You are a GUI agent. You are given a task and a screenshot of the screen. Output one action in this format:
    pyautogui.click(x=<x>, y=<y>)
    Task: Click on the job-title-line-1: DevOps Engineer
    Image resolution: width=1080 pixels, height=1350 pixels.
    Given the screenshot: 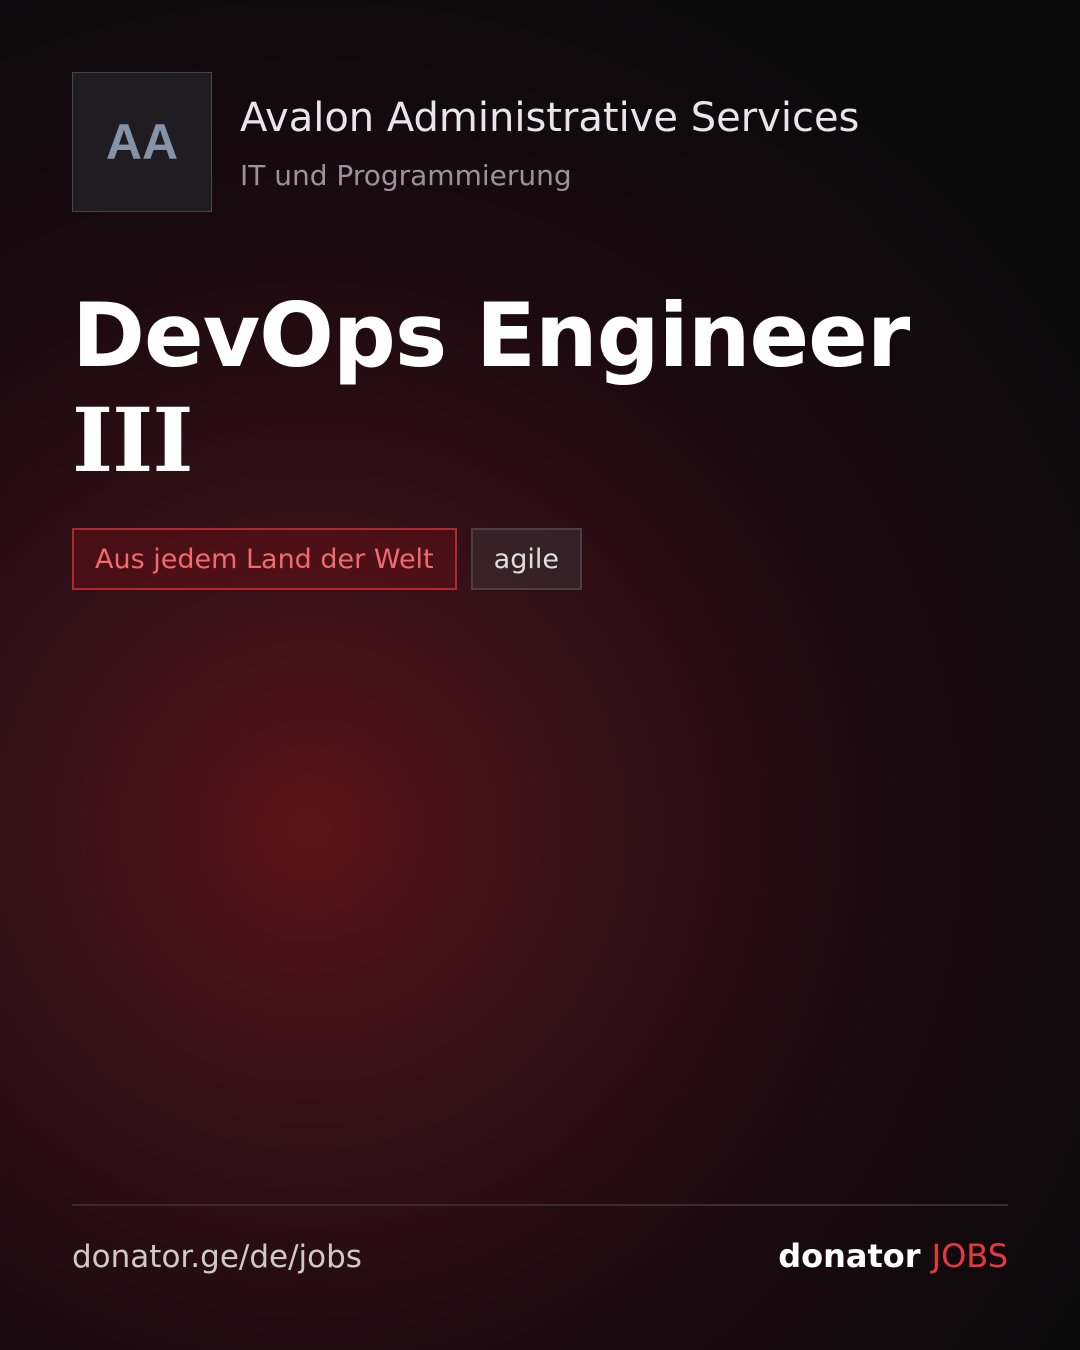 What is the action you would take?
    pyautogui.click(x=491, y=335)
    